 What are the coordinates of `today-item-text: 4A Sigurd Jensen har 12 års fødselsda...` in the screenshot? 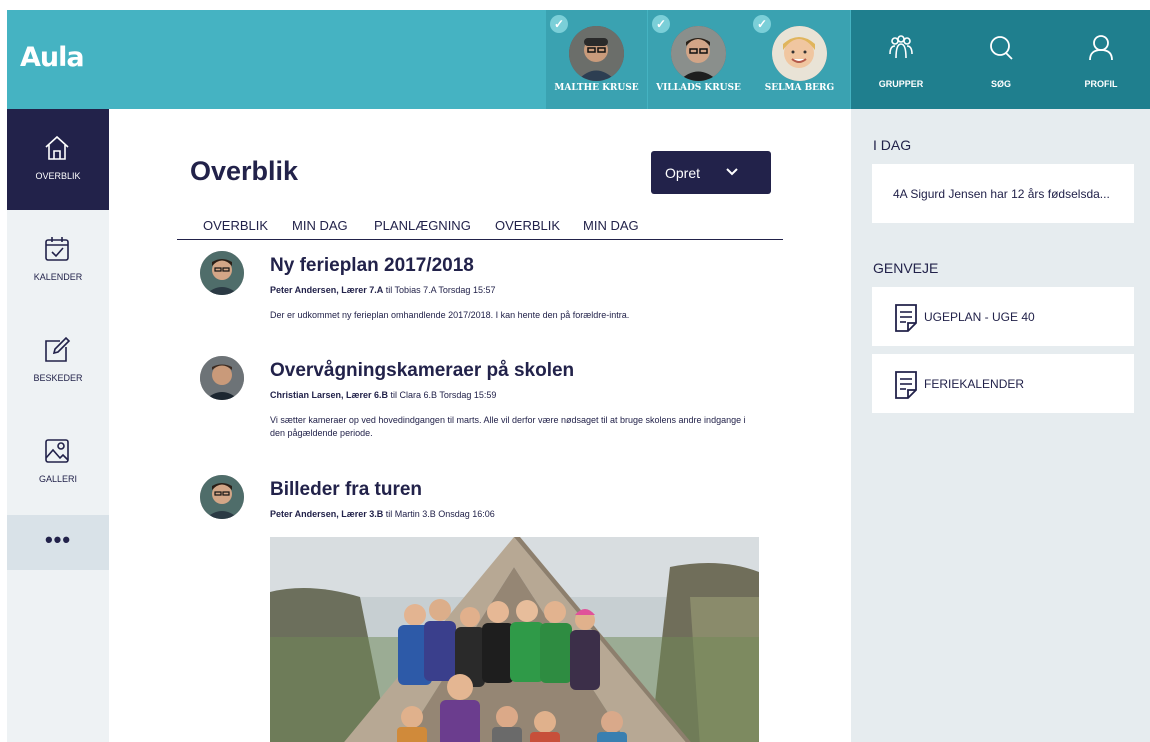 It's located at (1001, 194).